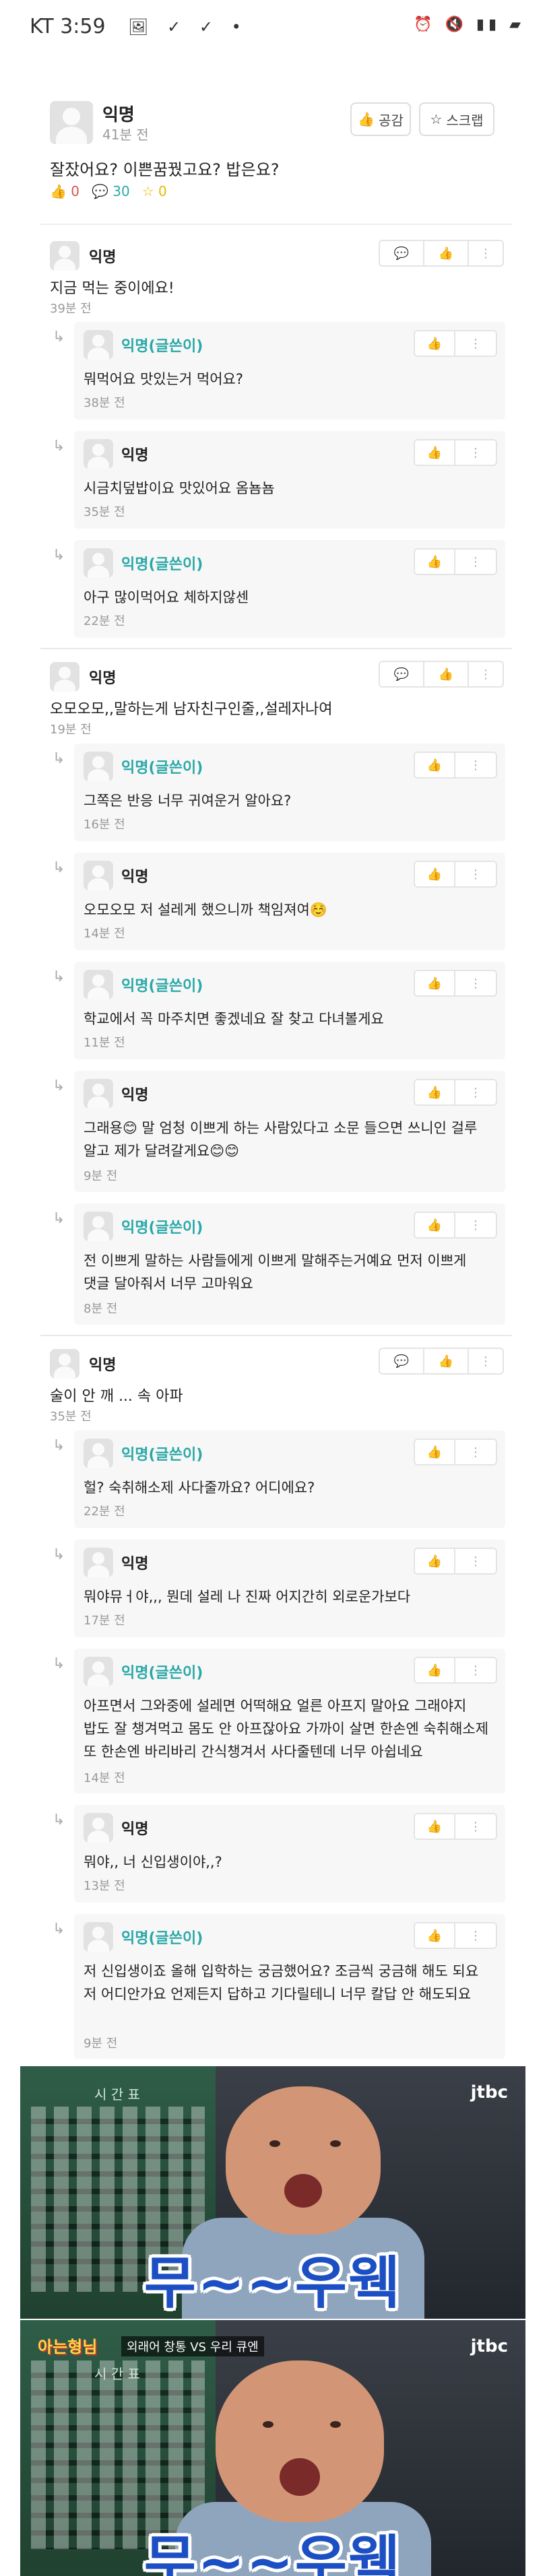 This screenshot has height=2576, width=545. I want to click on reply-time: 38분 전, so click(104, 403).